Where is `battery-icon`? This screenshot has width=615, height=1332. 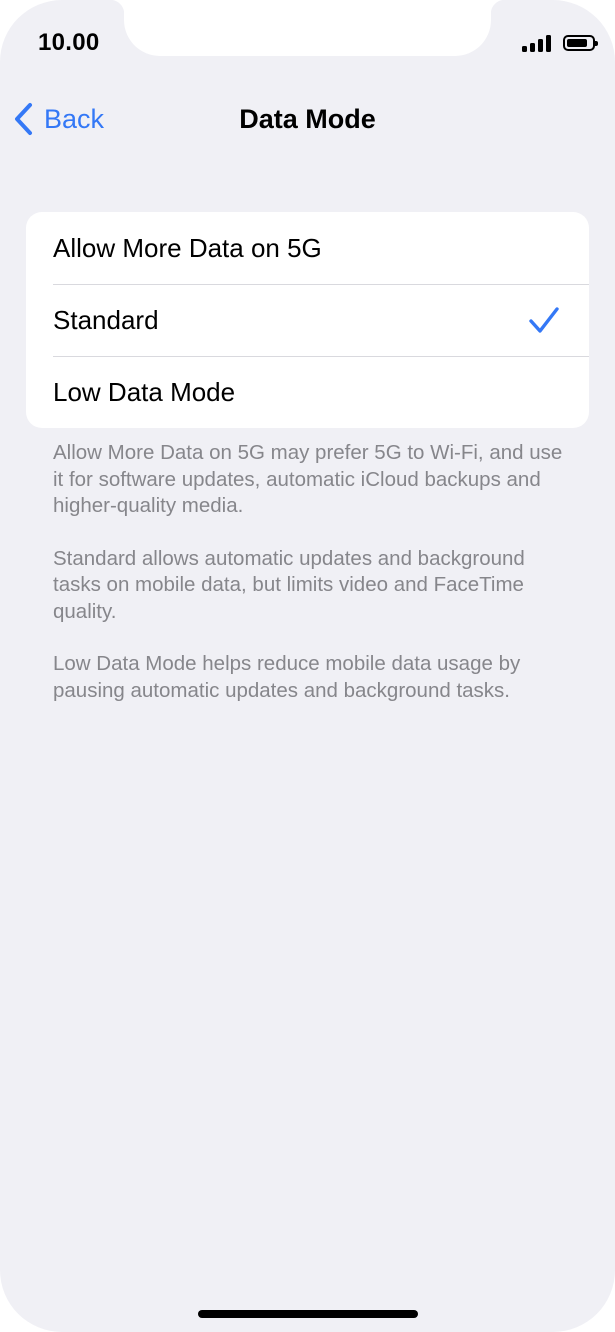
battery-icon is located at coordinates (580, 43).